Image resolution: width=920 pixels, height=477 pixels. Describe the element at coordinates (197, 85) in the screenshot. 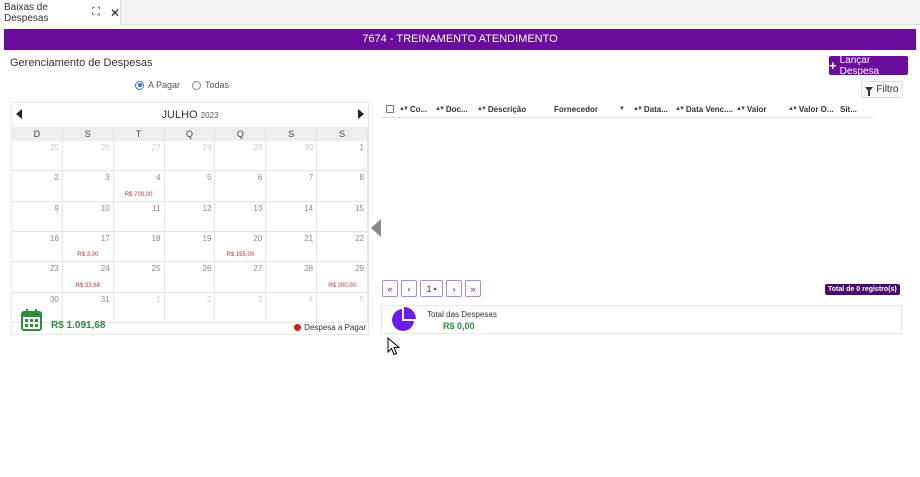

I see `radio-todas` at that location.